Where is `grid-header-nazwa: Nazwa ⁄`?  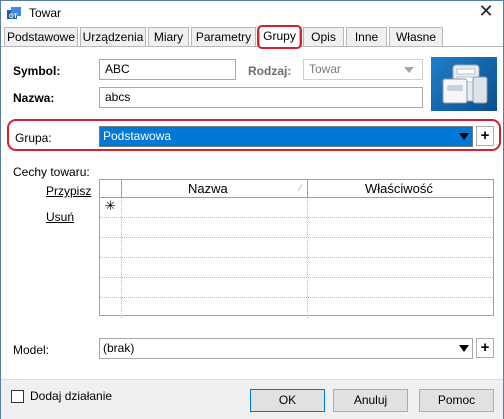 grid-header-nazwa: Nazwa ⁄ is located at coordinates (215, 188).